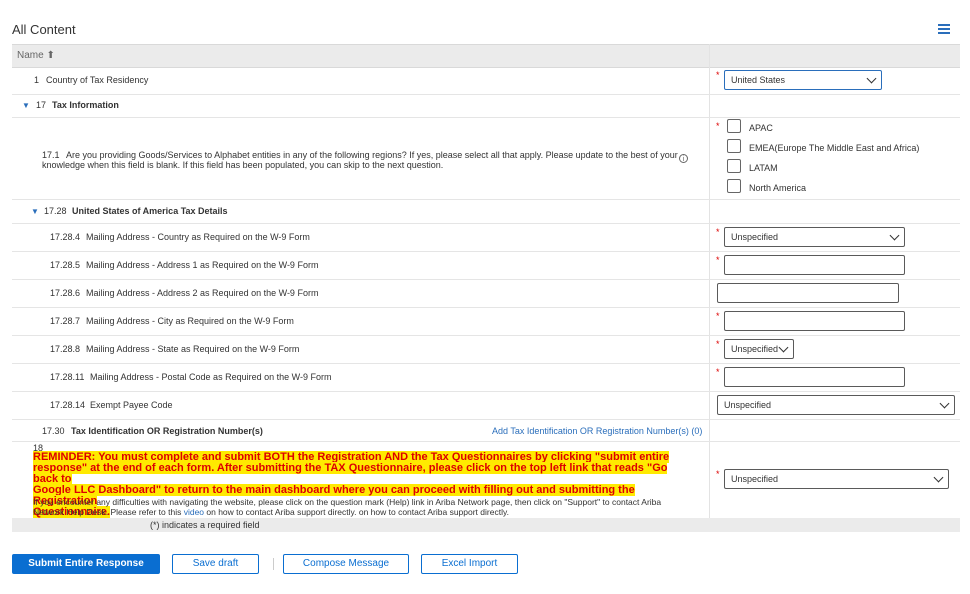 The width and height of the screenshot is (970, 594). I want to click on question-number: 17.28.5, so click(65, 265).